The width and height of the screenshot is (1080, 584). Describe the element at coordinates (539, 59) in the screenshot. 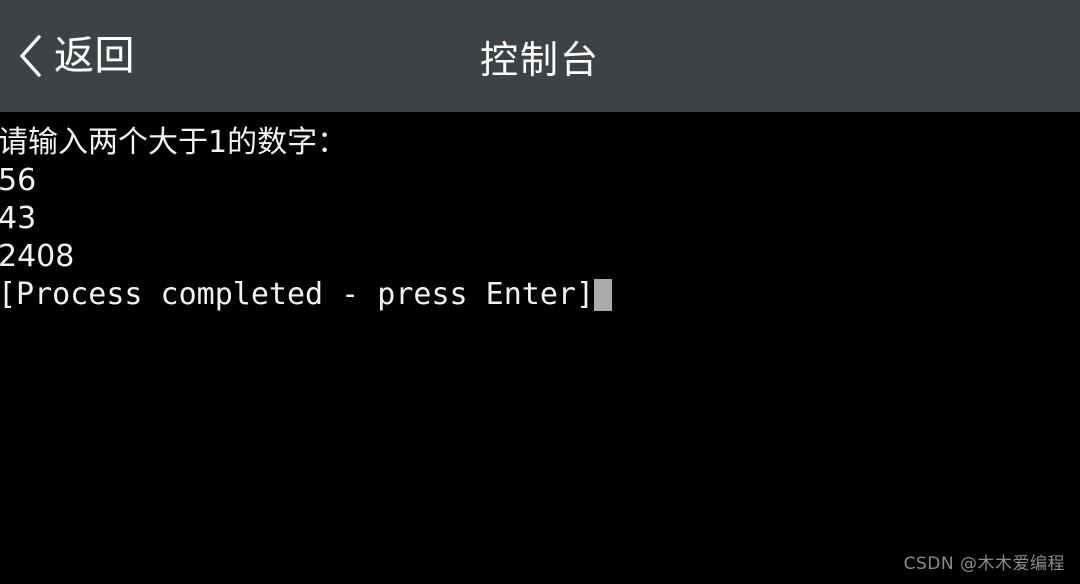

I see `page-title: 控制台` at that location.